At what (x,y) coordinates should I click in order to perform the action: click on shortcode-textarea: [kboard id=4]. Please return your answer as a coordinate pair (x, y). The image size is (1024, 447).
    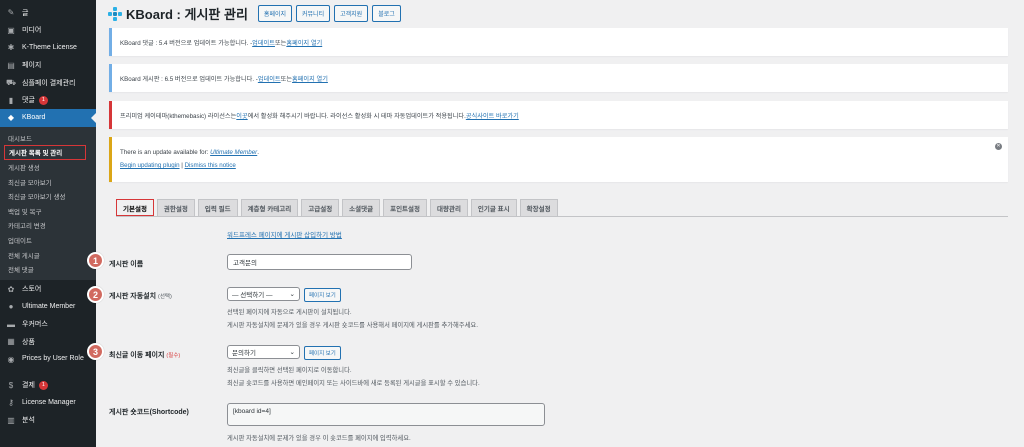
    Looking at the image, I should click on (386, 414).